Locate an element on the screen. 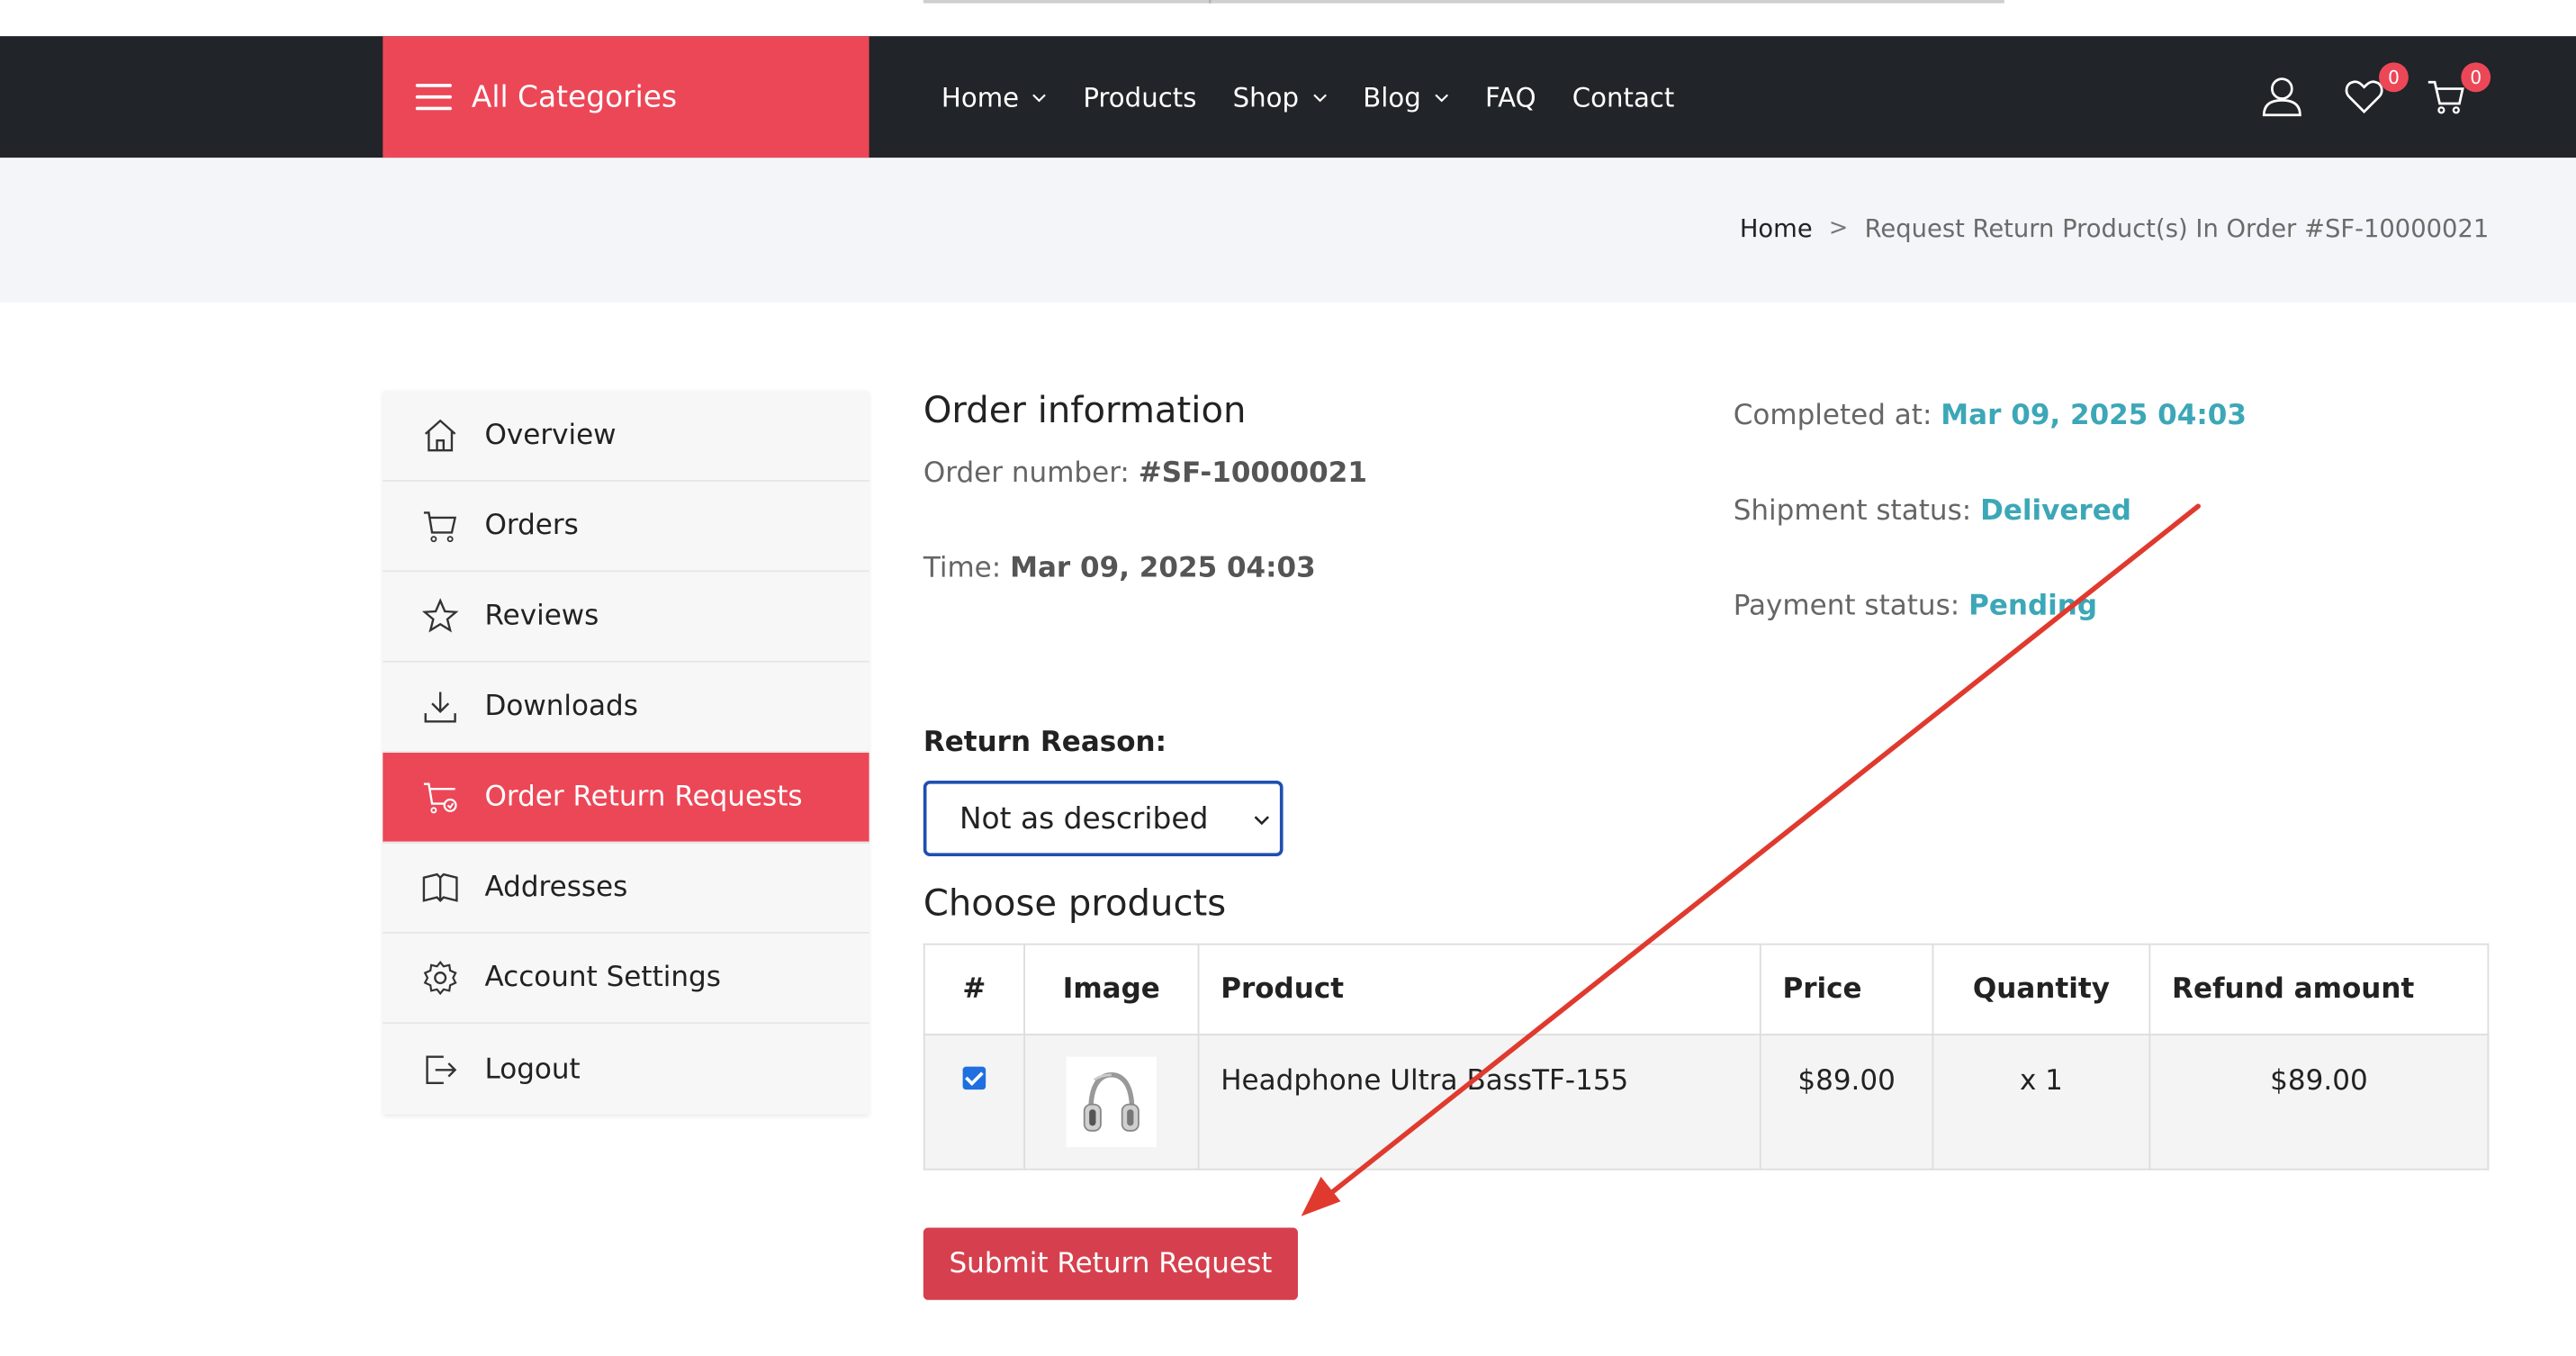  cart-icon is located at coordinates (440, 527).